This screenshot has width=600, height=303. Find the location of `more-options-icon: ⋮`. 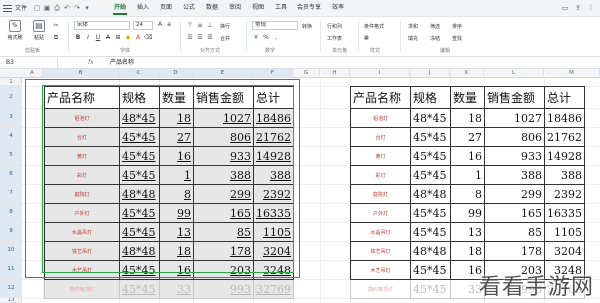

more-options-icon: ⋮ is located at coordinates (591, 8).